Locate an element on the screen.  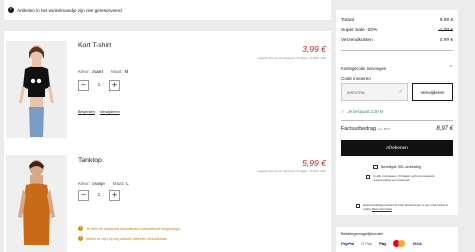
return-icon is located at coordinates (358, 206).